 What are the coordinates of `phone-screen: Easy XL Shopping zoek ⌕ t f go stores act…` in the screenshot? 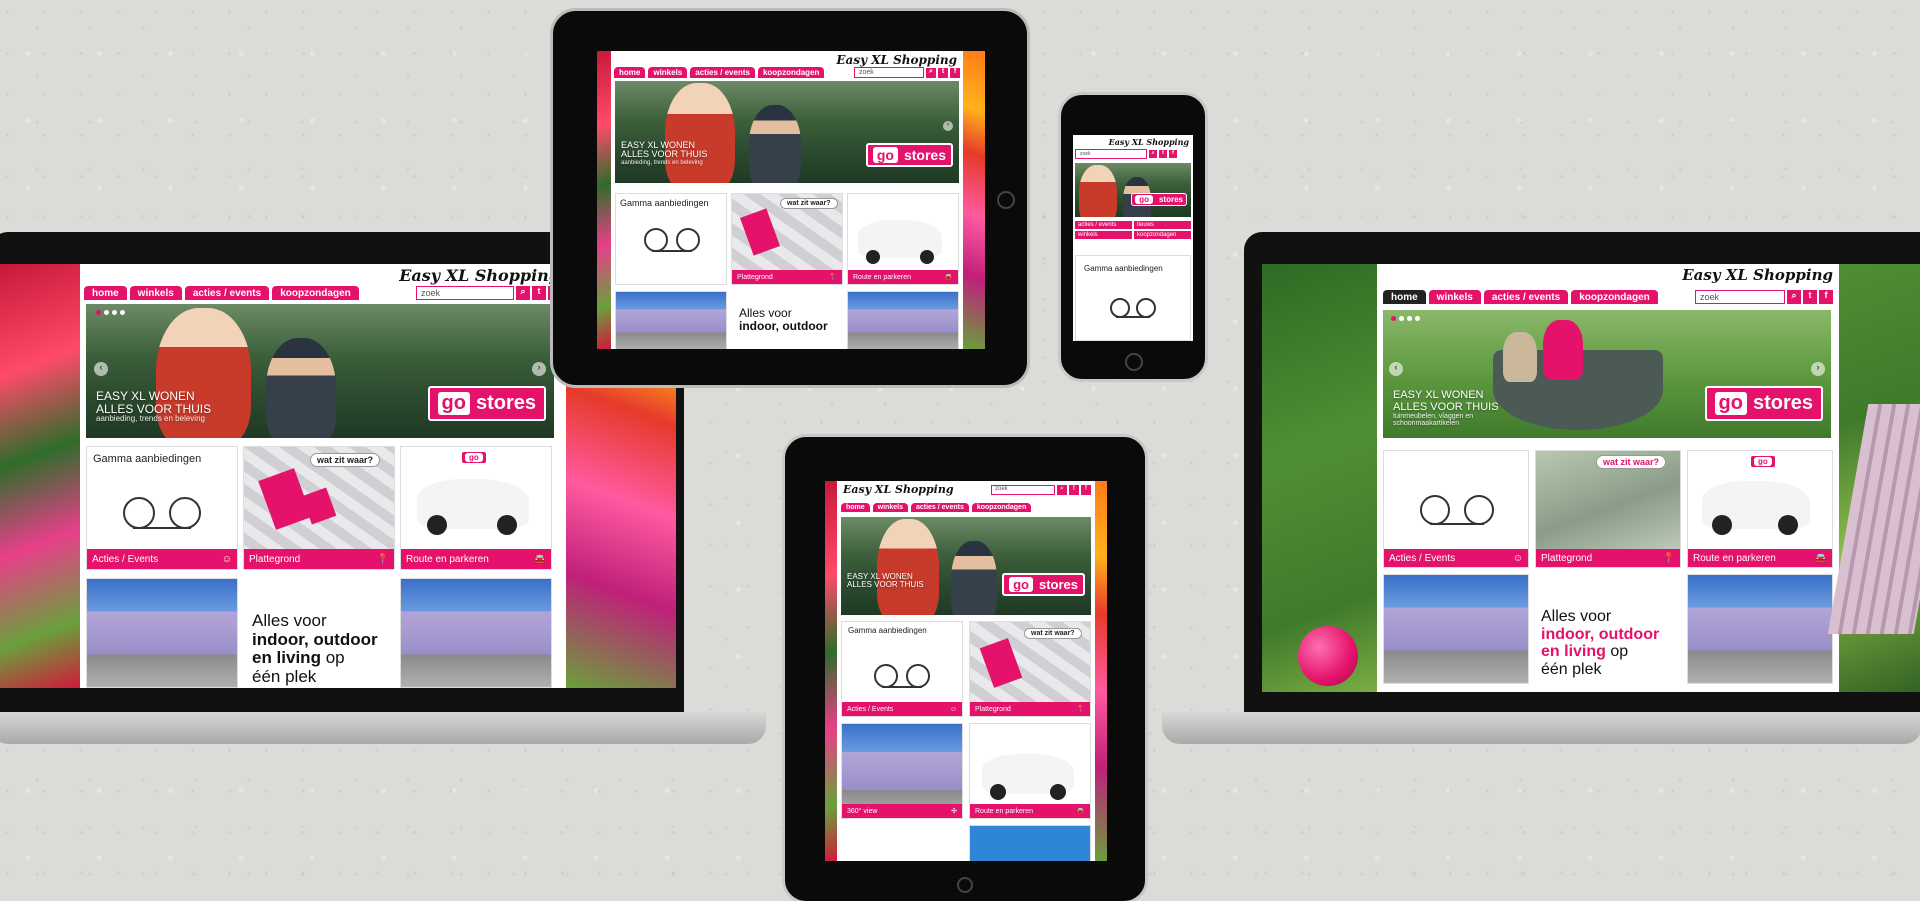 It's located at (1133, 238).